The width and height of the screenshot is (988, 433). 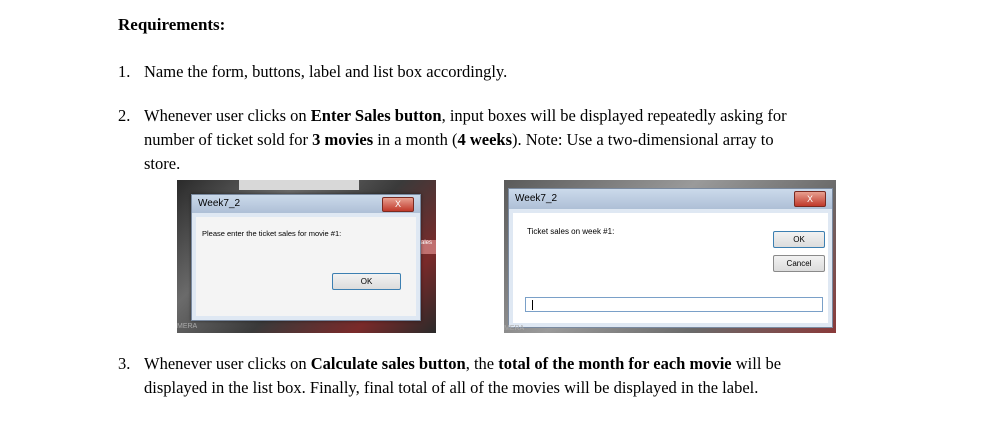 What do you see at coordinates (124, 363) in the screenshot?
I see `requirement-number: 3.` at bounding box center [124, 363].